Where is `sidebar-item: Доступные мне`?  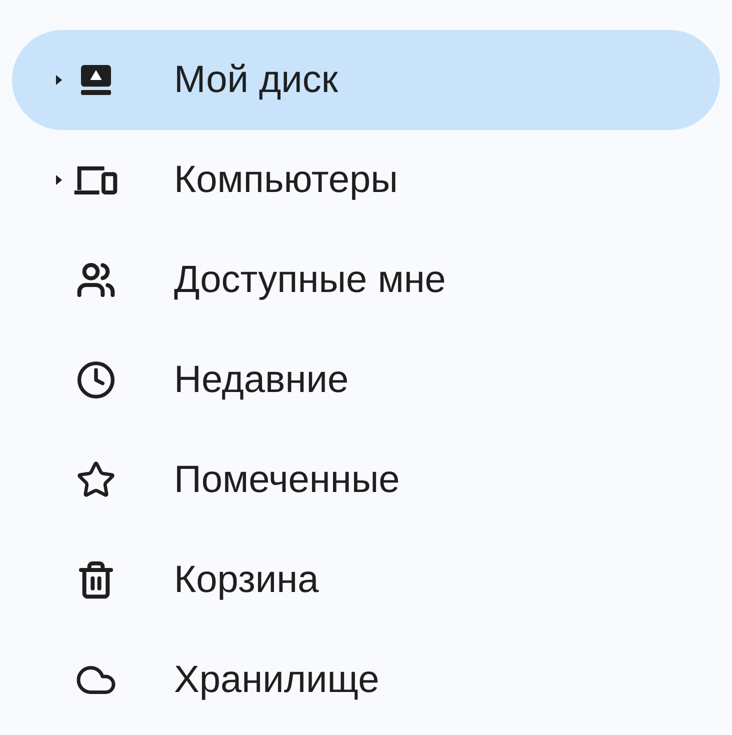
sidebar-item: Доступные мне is located at coordinates (366, 280).